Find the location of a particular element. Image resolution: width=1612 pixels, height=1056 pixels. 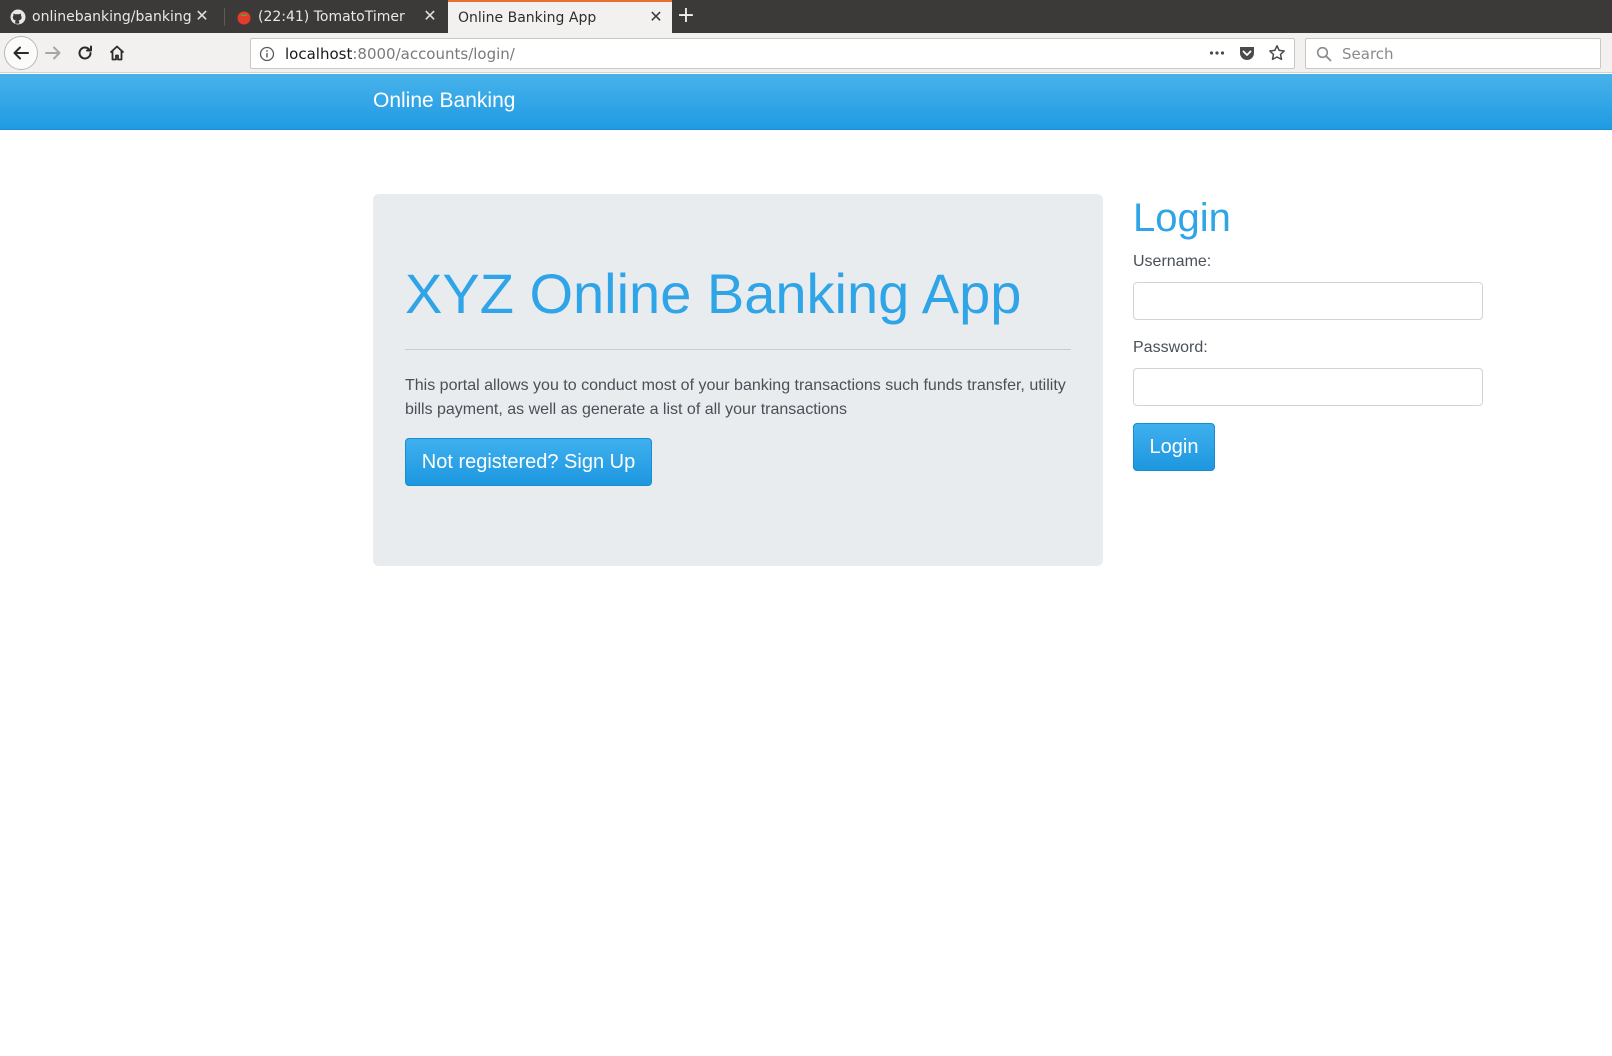

browser-tab-tomatotimer: (22:41) TomatoTimer ✕ is located at coordinates (336, 16).